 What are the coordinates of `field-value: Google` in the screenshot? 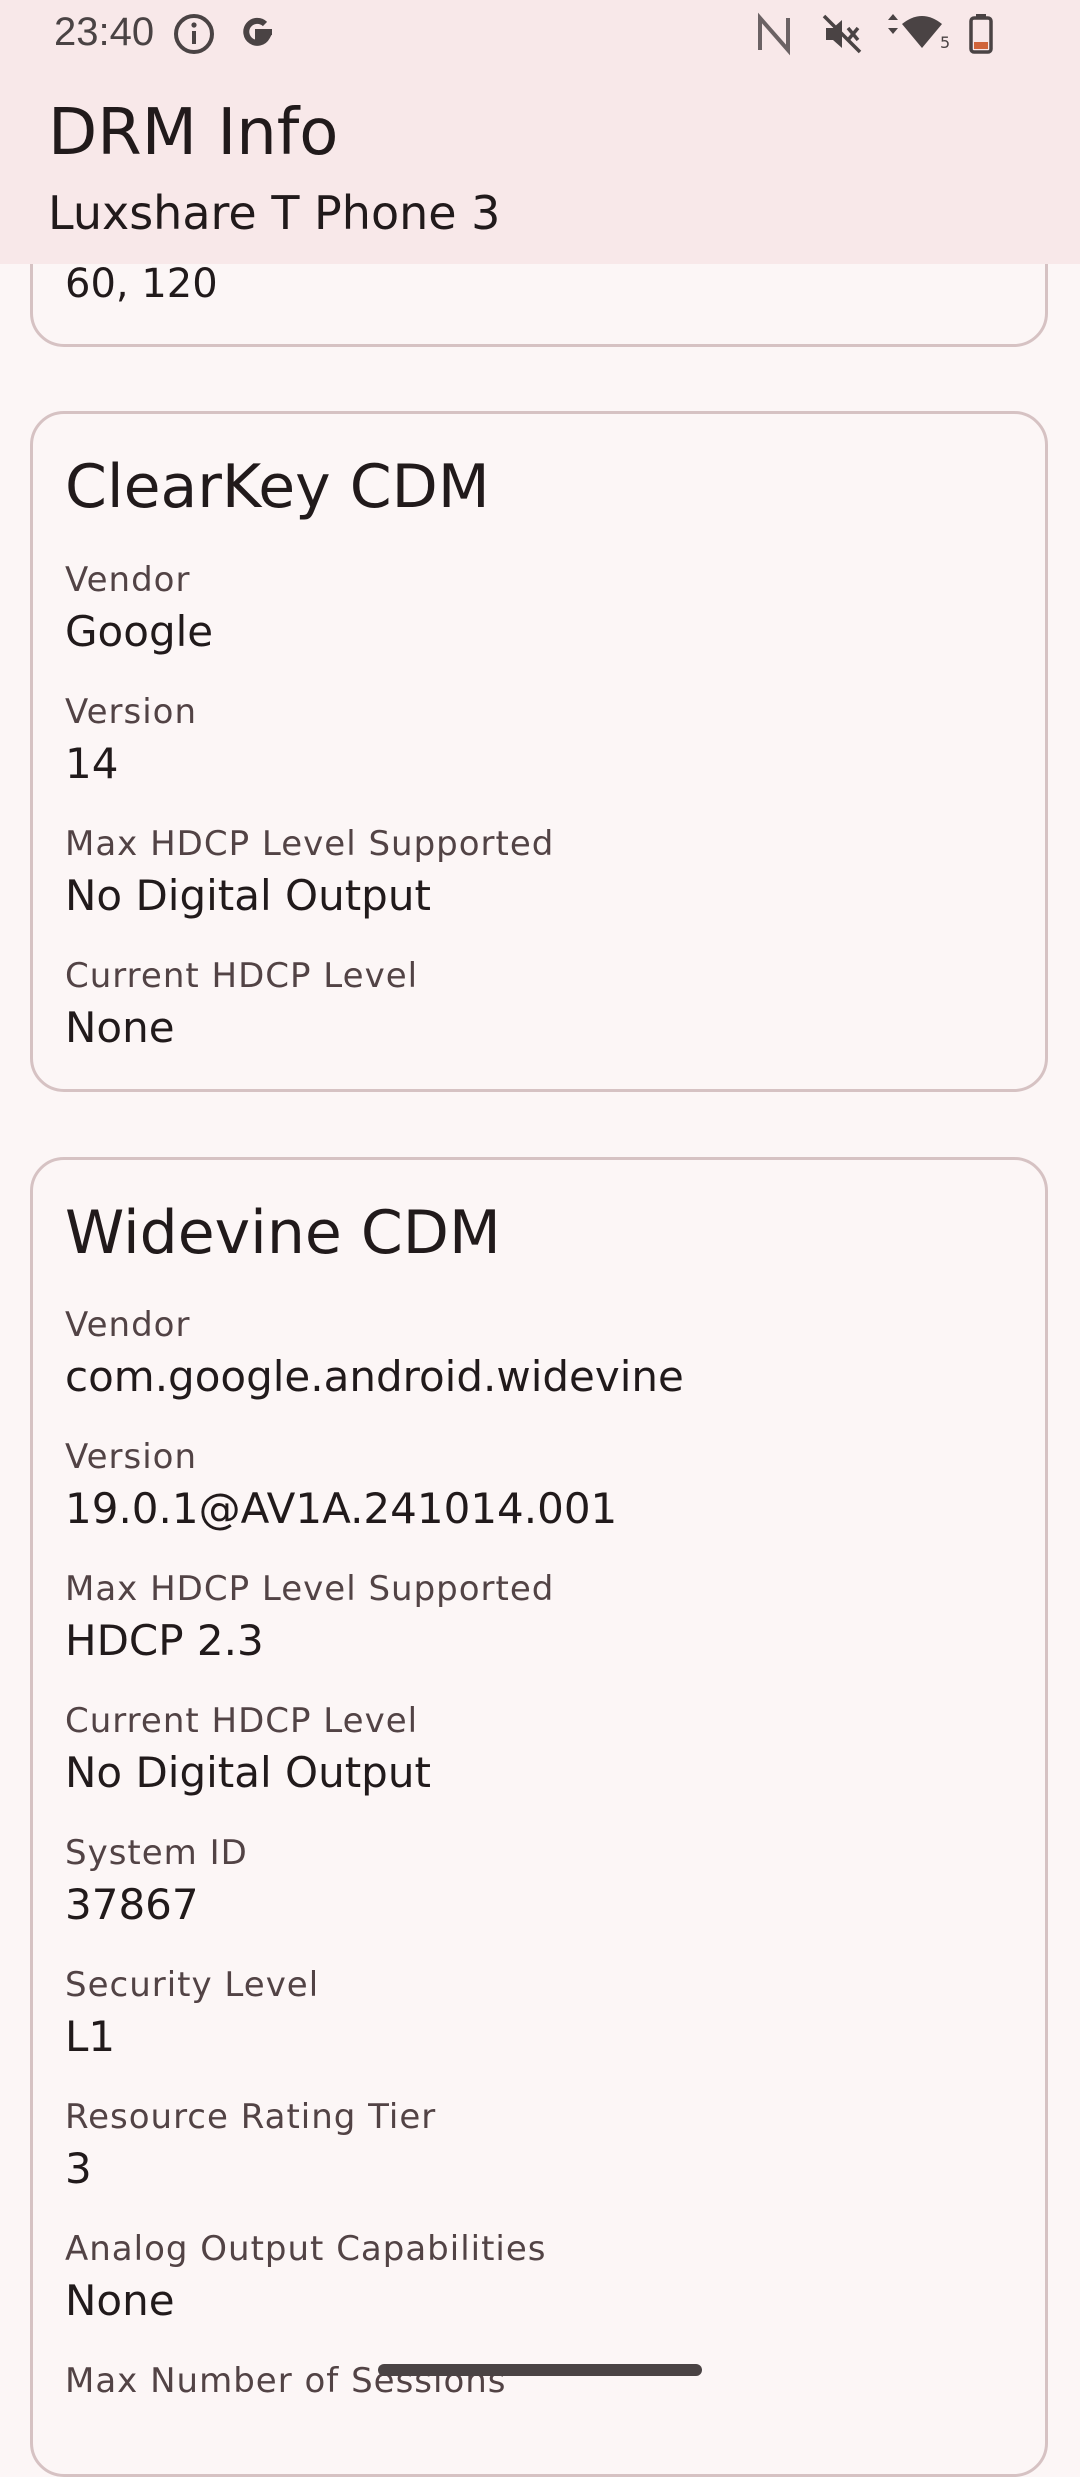 It's located at (139, 631).